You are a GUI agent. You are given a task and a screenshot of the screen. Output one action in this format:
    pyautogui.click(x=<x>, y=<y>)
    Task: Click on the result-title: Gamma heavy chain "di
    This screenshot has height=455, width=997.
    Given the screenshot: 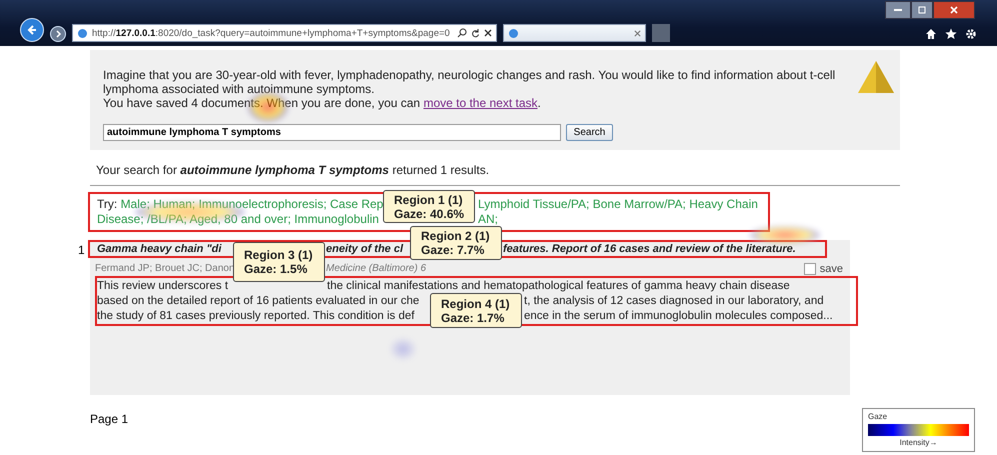 What is the action you would take?
    pyautogui.click(x=165, y=249)
    